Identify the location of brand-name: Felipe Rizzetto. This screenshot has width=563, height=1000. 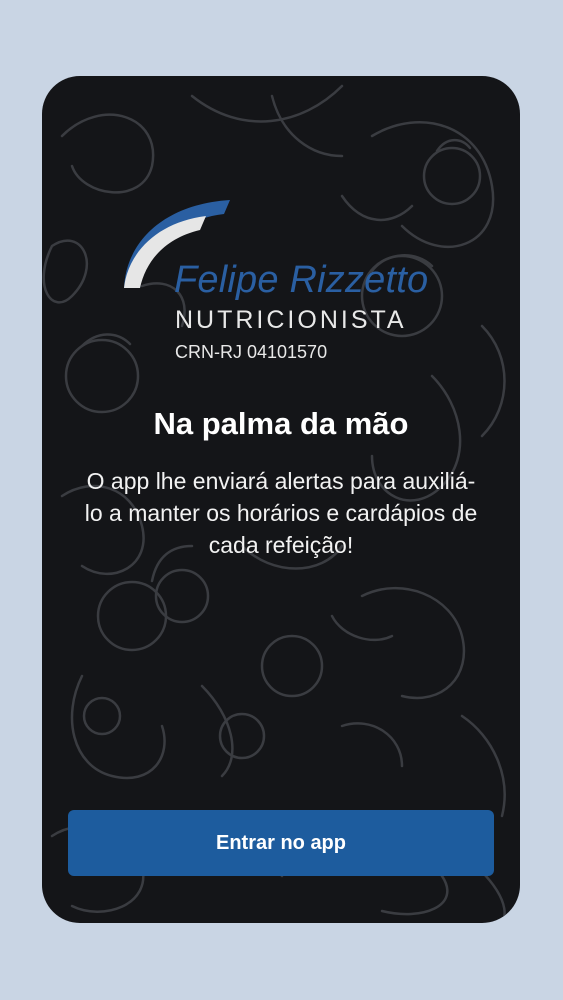
(301, 280).